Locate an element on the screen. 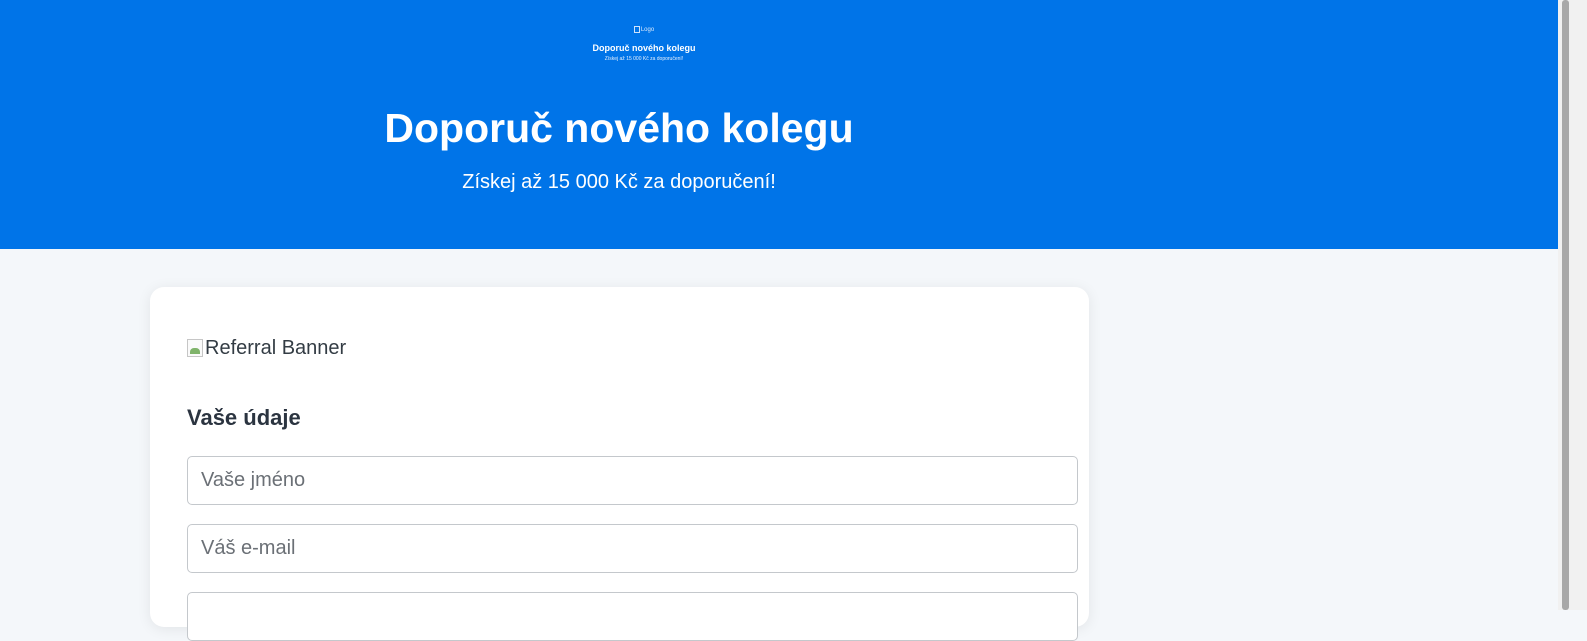  vertical-scrollbar is located at coordinates (1572, 305).